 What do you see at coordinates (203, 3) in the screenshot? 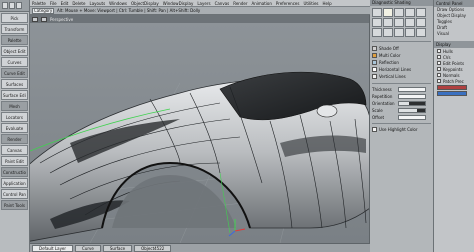
I see `menu-item-layers: Layers` at bounding box center [203, 3].